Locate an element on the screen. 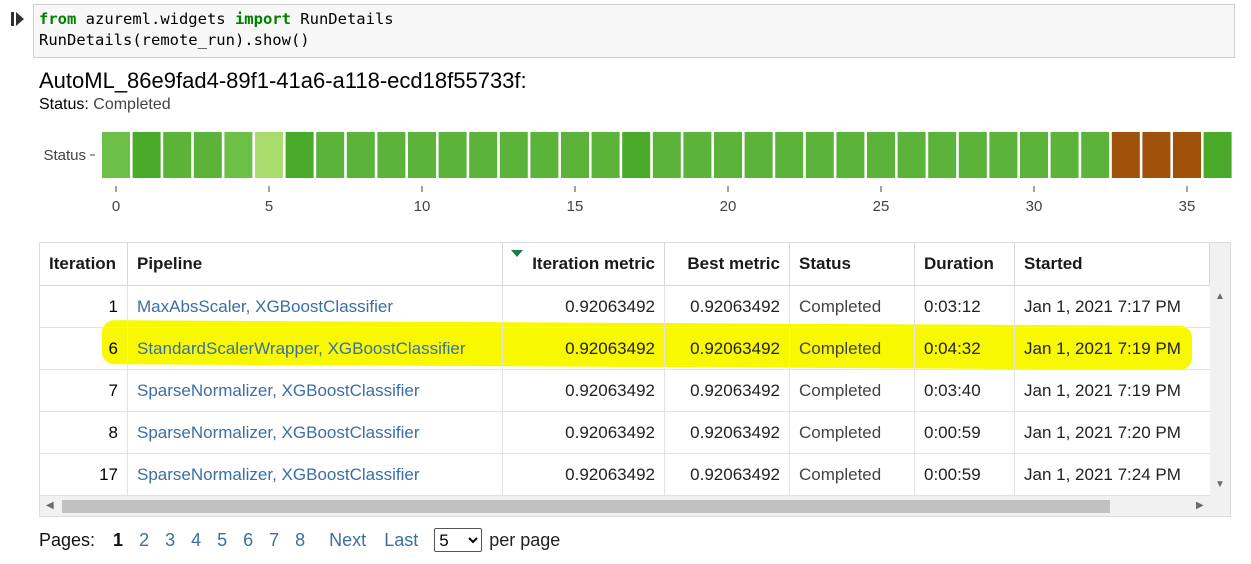  code-keyword-from: from is located at coordinates (58, 19).